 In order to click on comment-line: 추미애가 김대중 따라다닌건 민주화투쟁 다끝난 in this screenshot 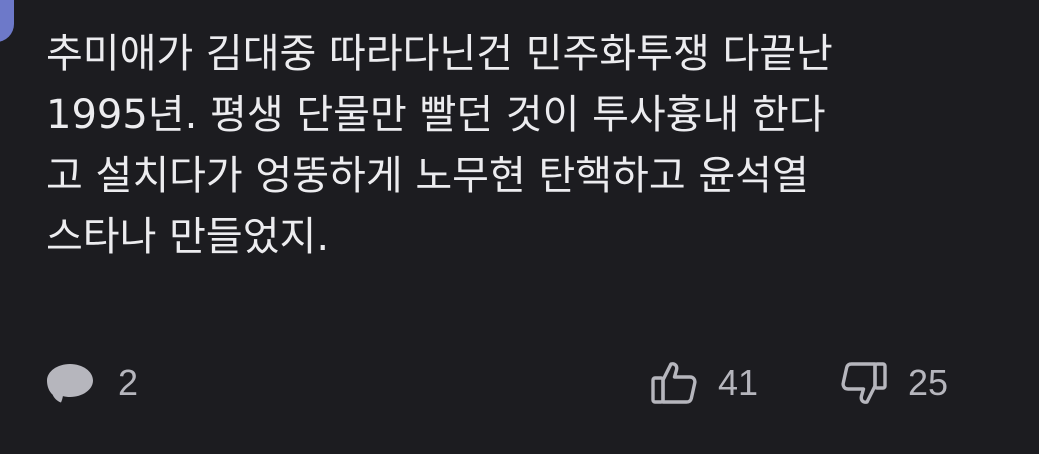, I will do `click(439, 54)`.